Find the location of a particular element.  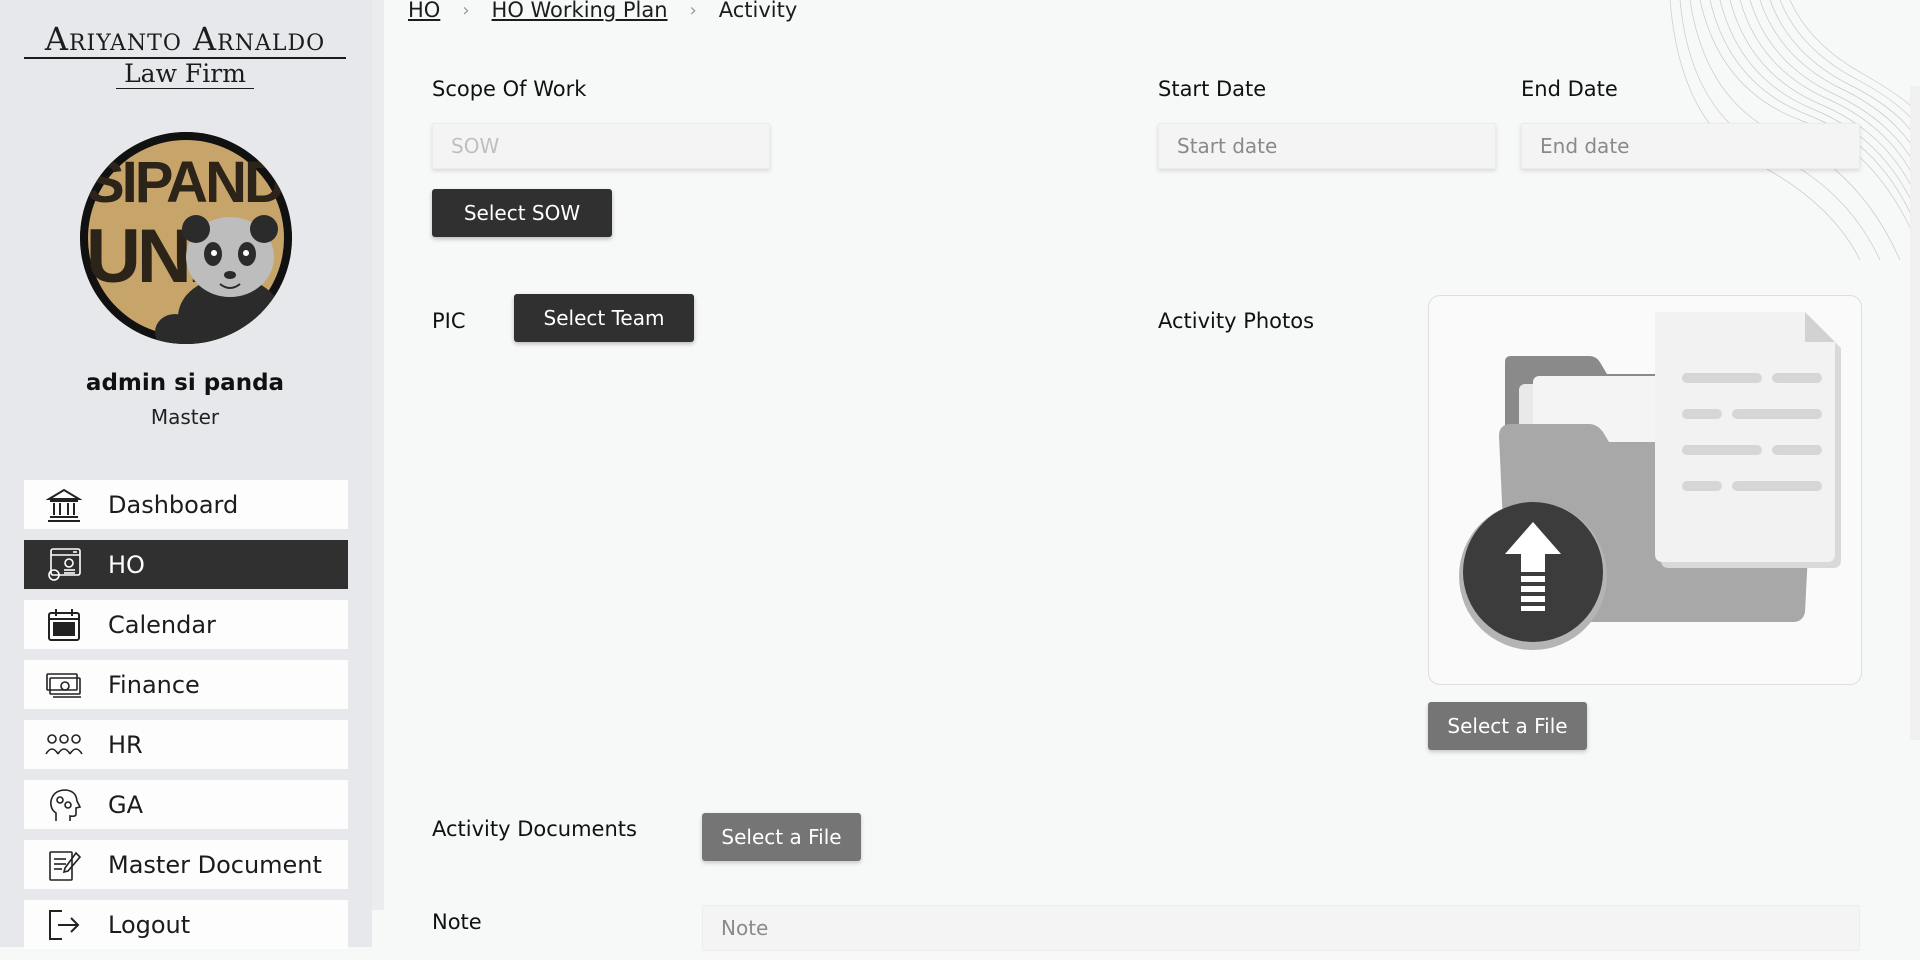

photo-upload-dropzone is located at coordinates (1645, 490).